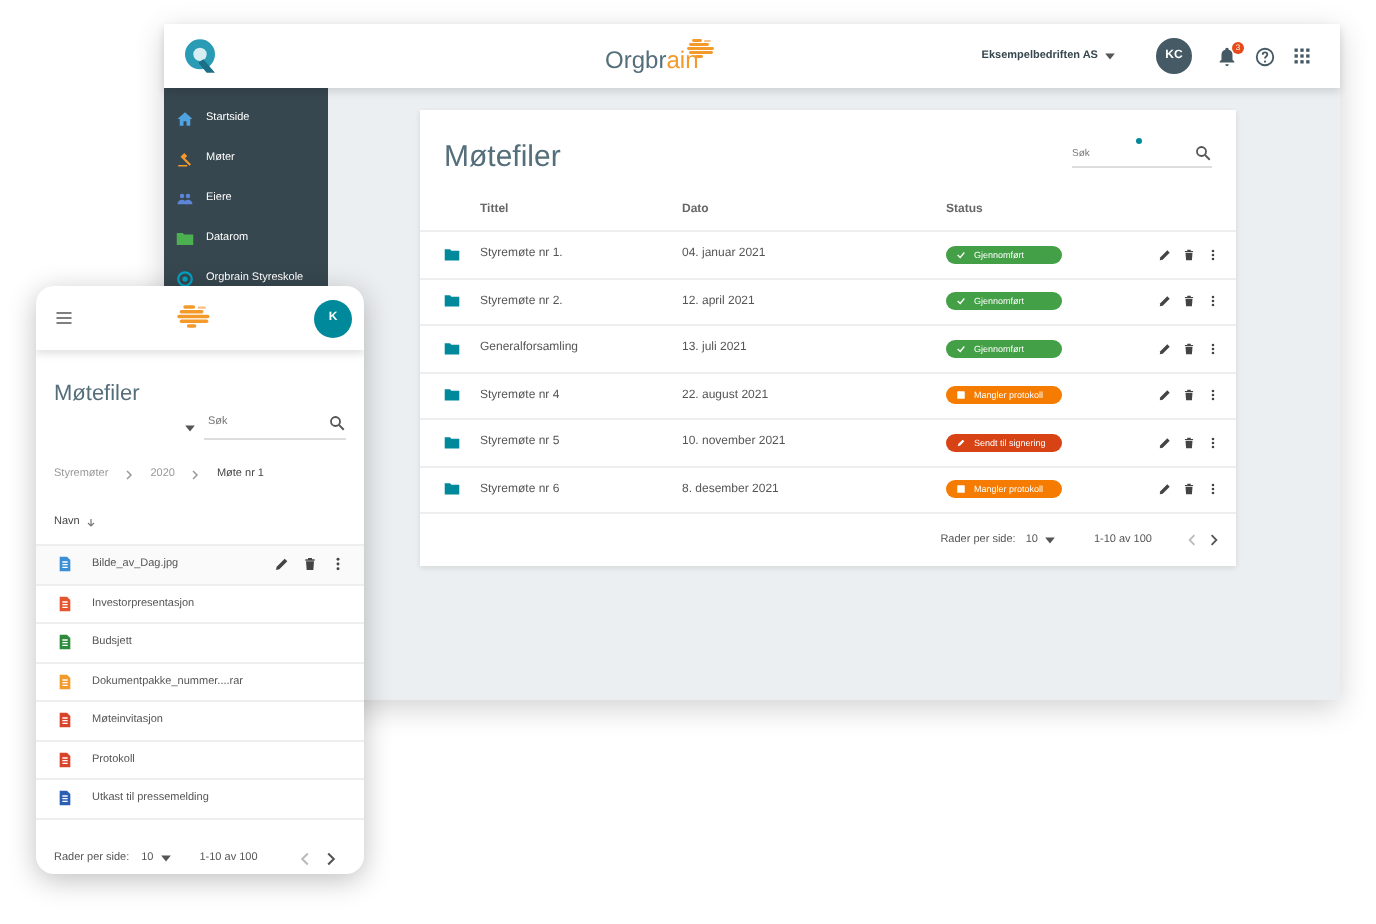 The image size is (1376, 924). What do you see at coordinates (200, 56) in the screenshot?
I see `q-logo-icon` at bounding box center [200, 56].